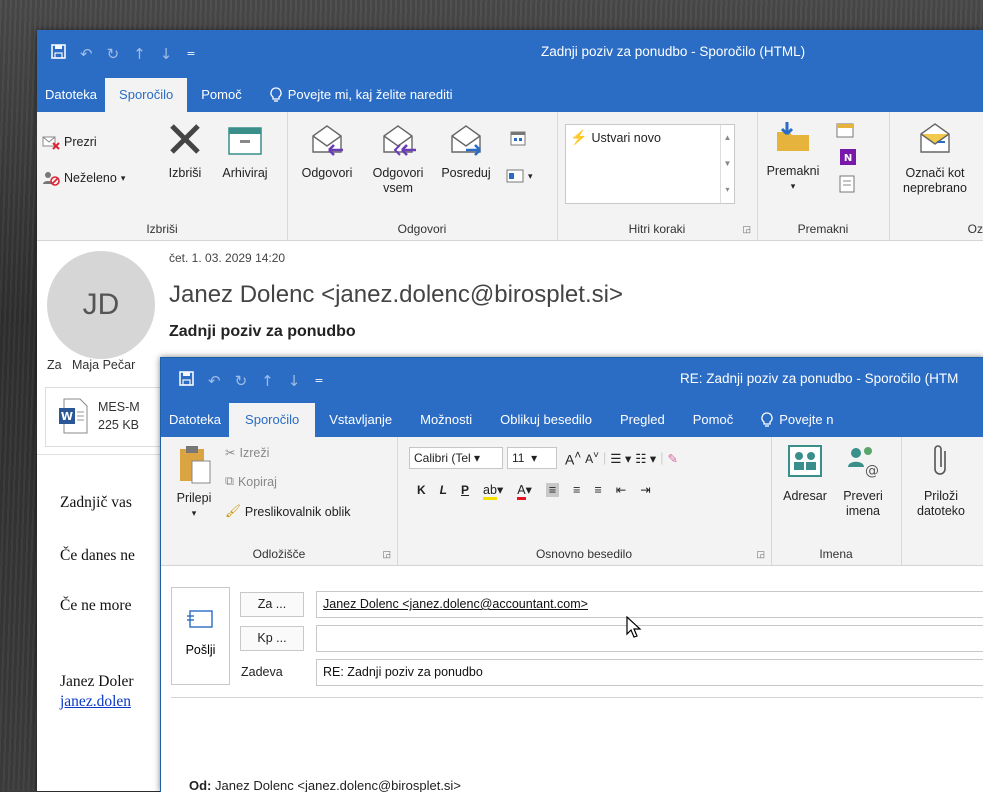 This screenshot has height=792, width=983. I want to click on forward-button: Posreduj, so click(466, 150).